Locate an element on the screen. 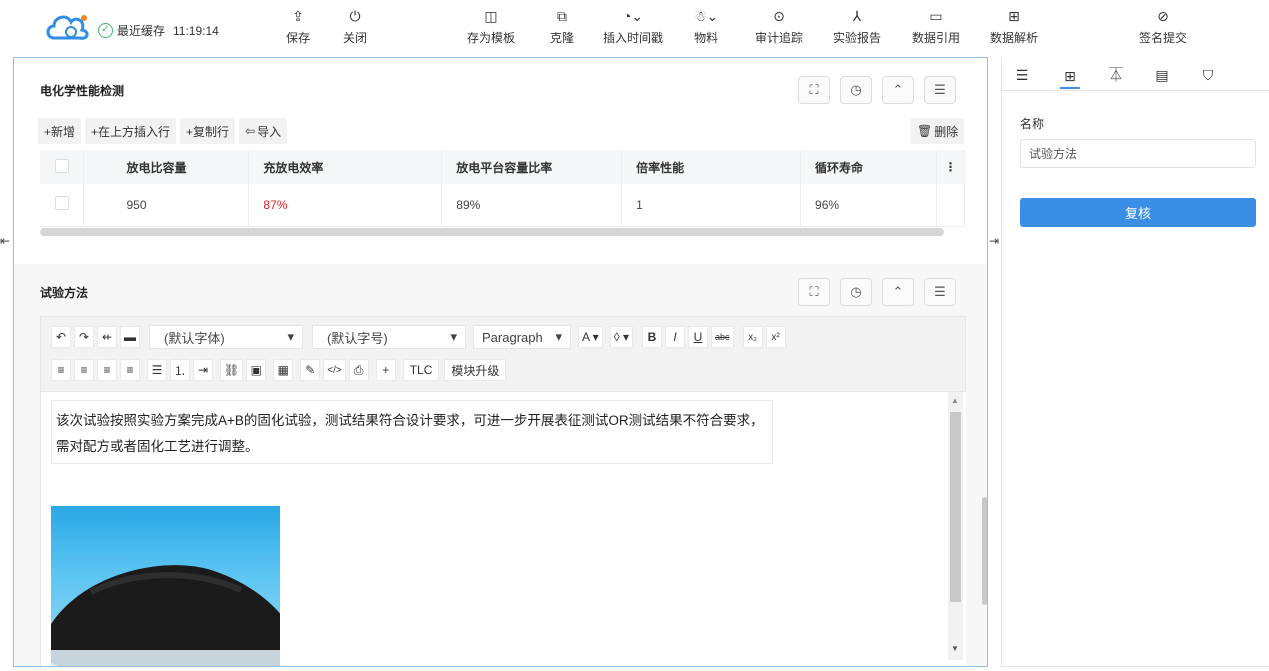  page-scrollbar-thumb is located at coordinates (984, 551).